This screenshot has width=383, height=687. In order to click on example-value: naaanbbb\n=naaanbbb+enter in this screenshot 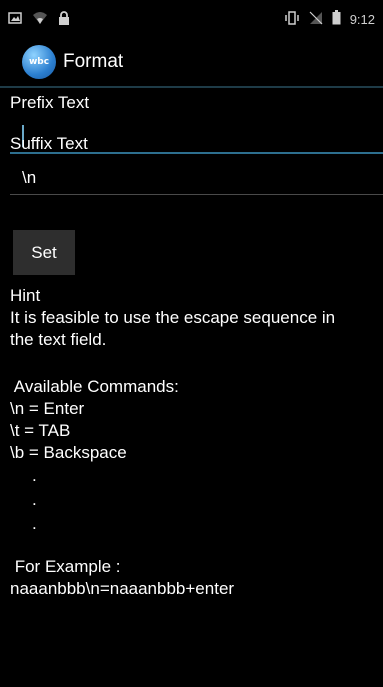, I will do `click(122, 588)`.